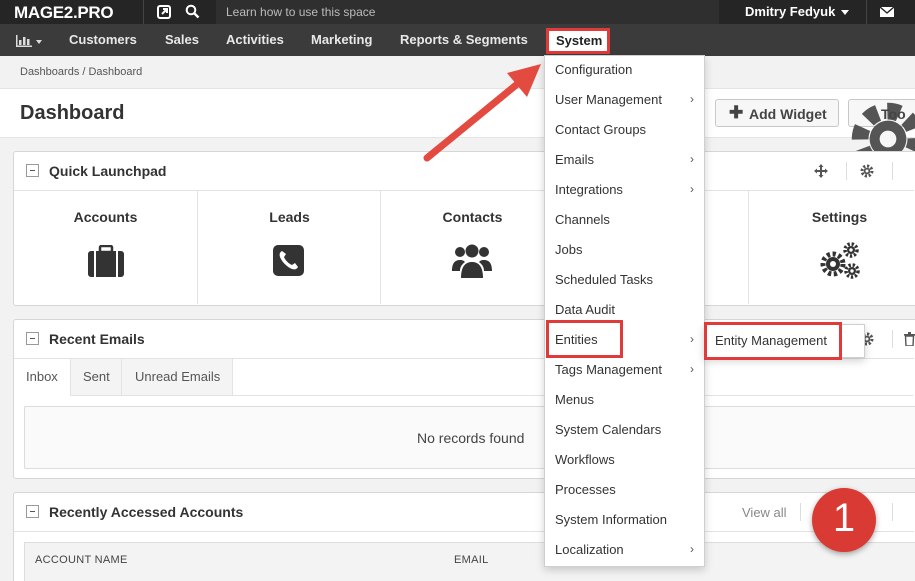  What do you see at coordinates (97, 339) in the screenshot?
I see `widget-title: Recent Emails` at bounding box center [97, 339].